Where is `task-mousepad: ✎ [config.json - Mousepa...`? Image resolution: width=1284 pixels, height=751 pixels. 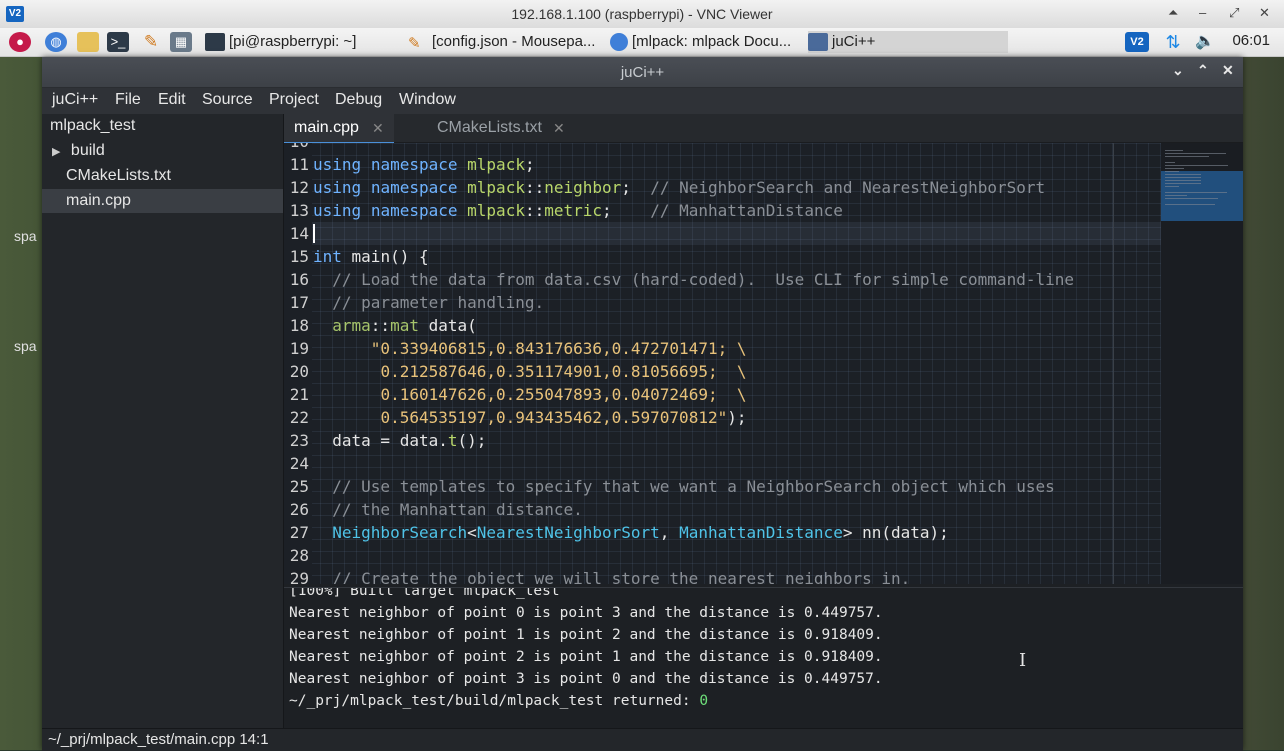
task-mousepad: ✎ [config.json - Mousepa... is located at coordinates (508, 42).